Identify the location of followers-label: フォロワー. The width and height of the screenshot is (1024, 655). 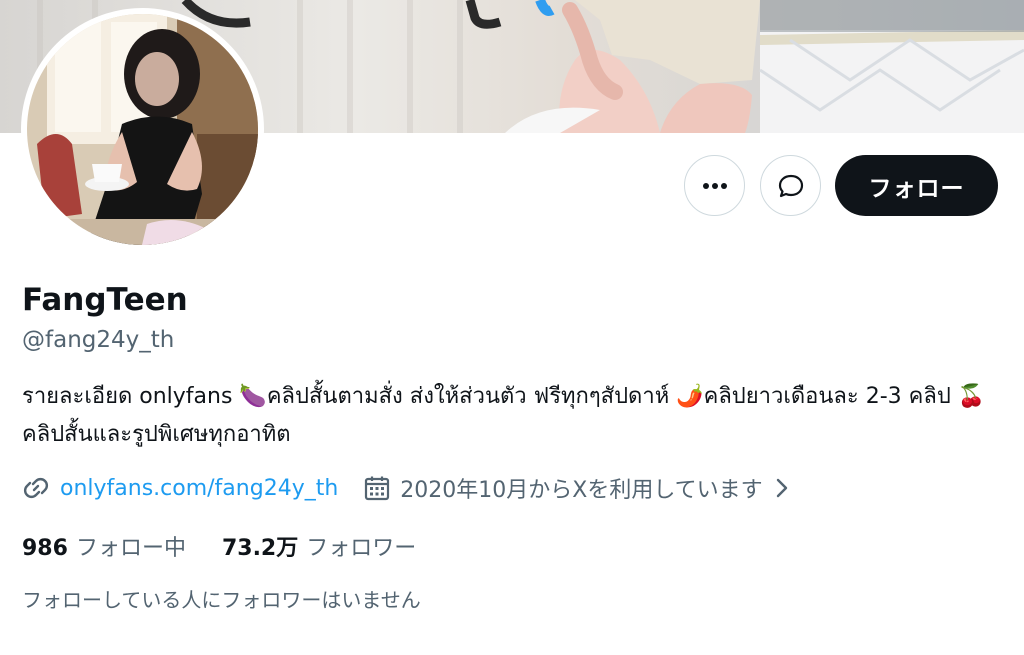
(361, 548).